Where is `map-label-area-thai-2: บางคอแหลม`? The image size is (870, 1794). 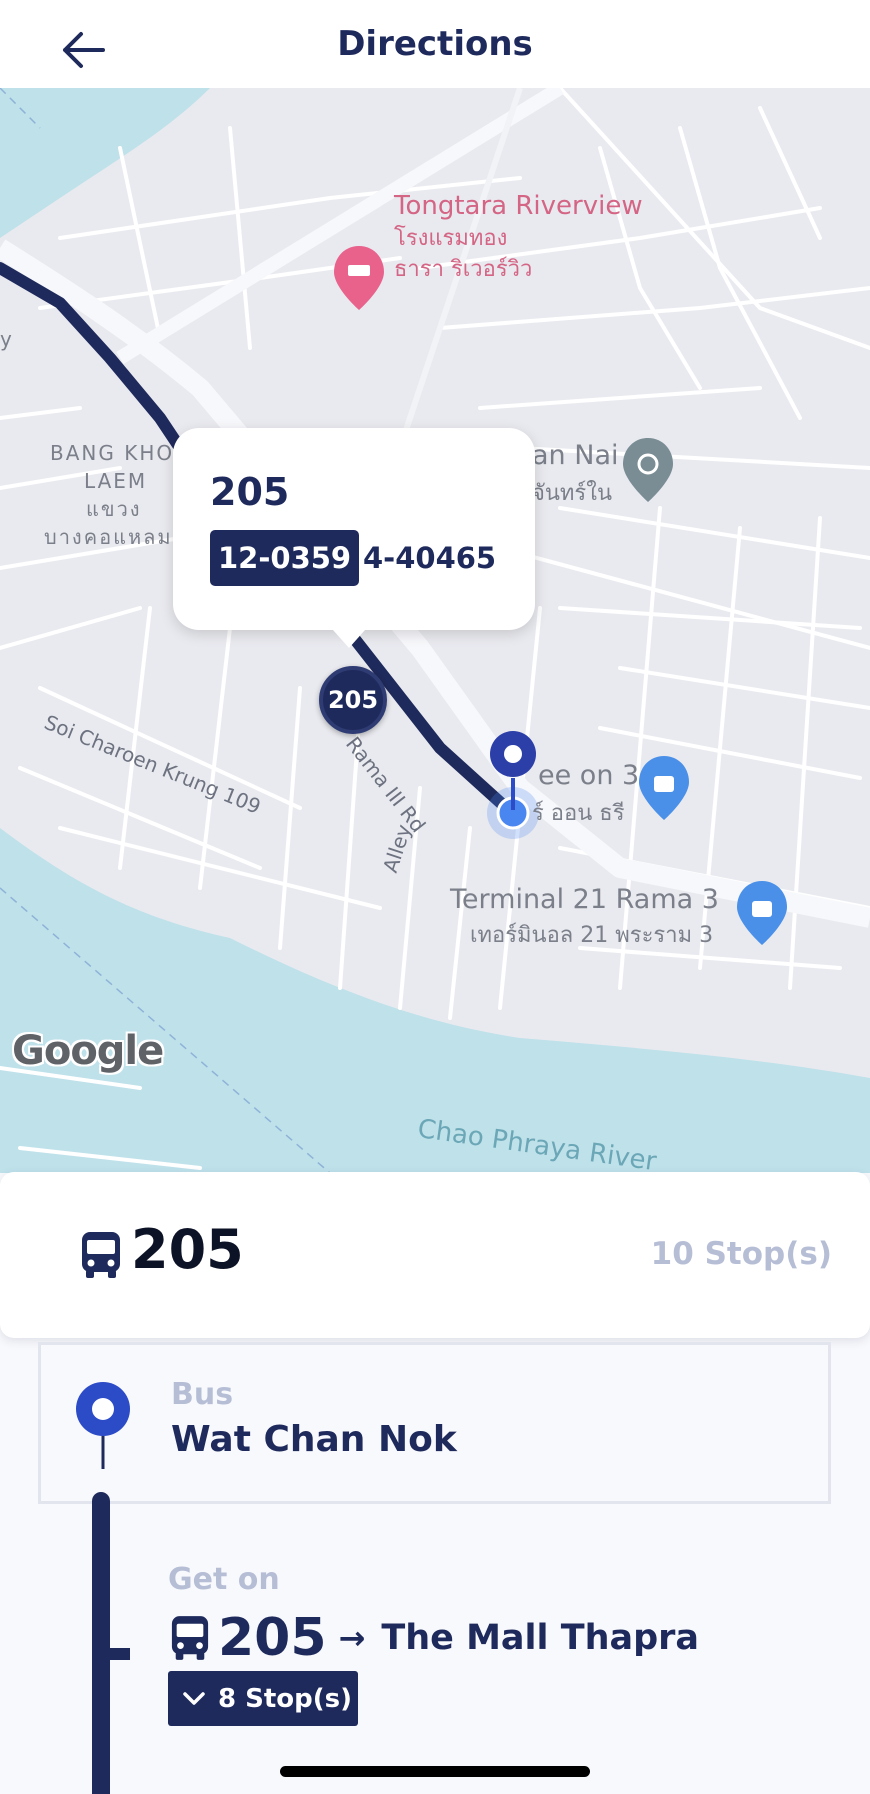 map-label-area-thai-2: บางคอแหลม is located at coordinates (108, 537).